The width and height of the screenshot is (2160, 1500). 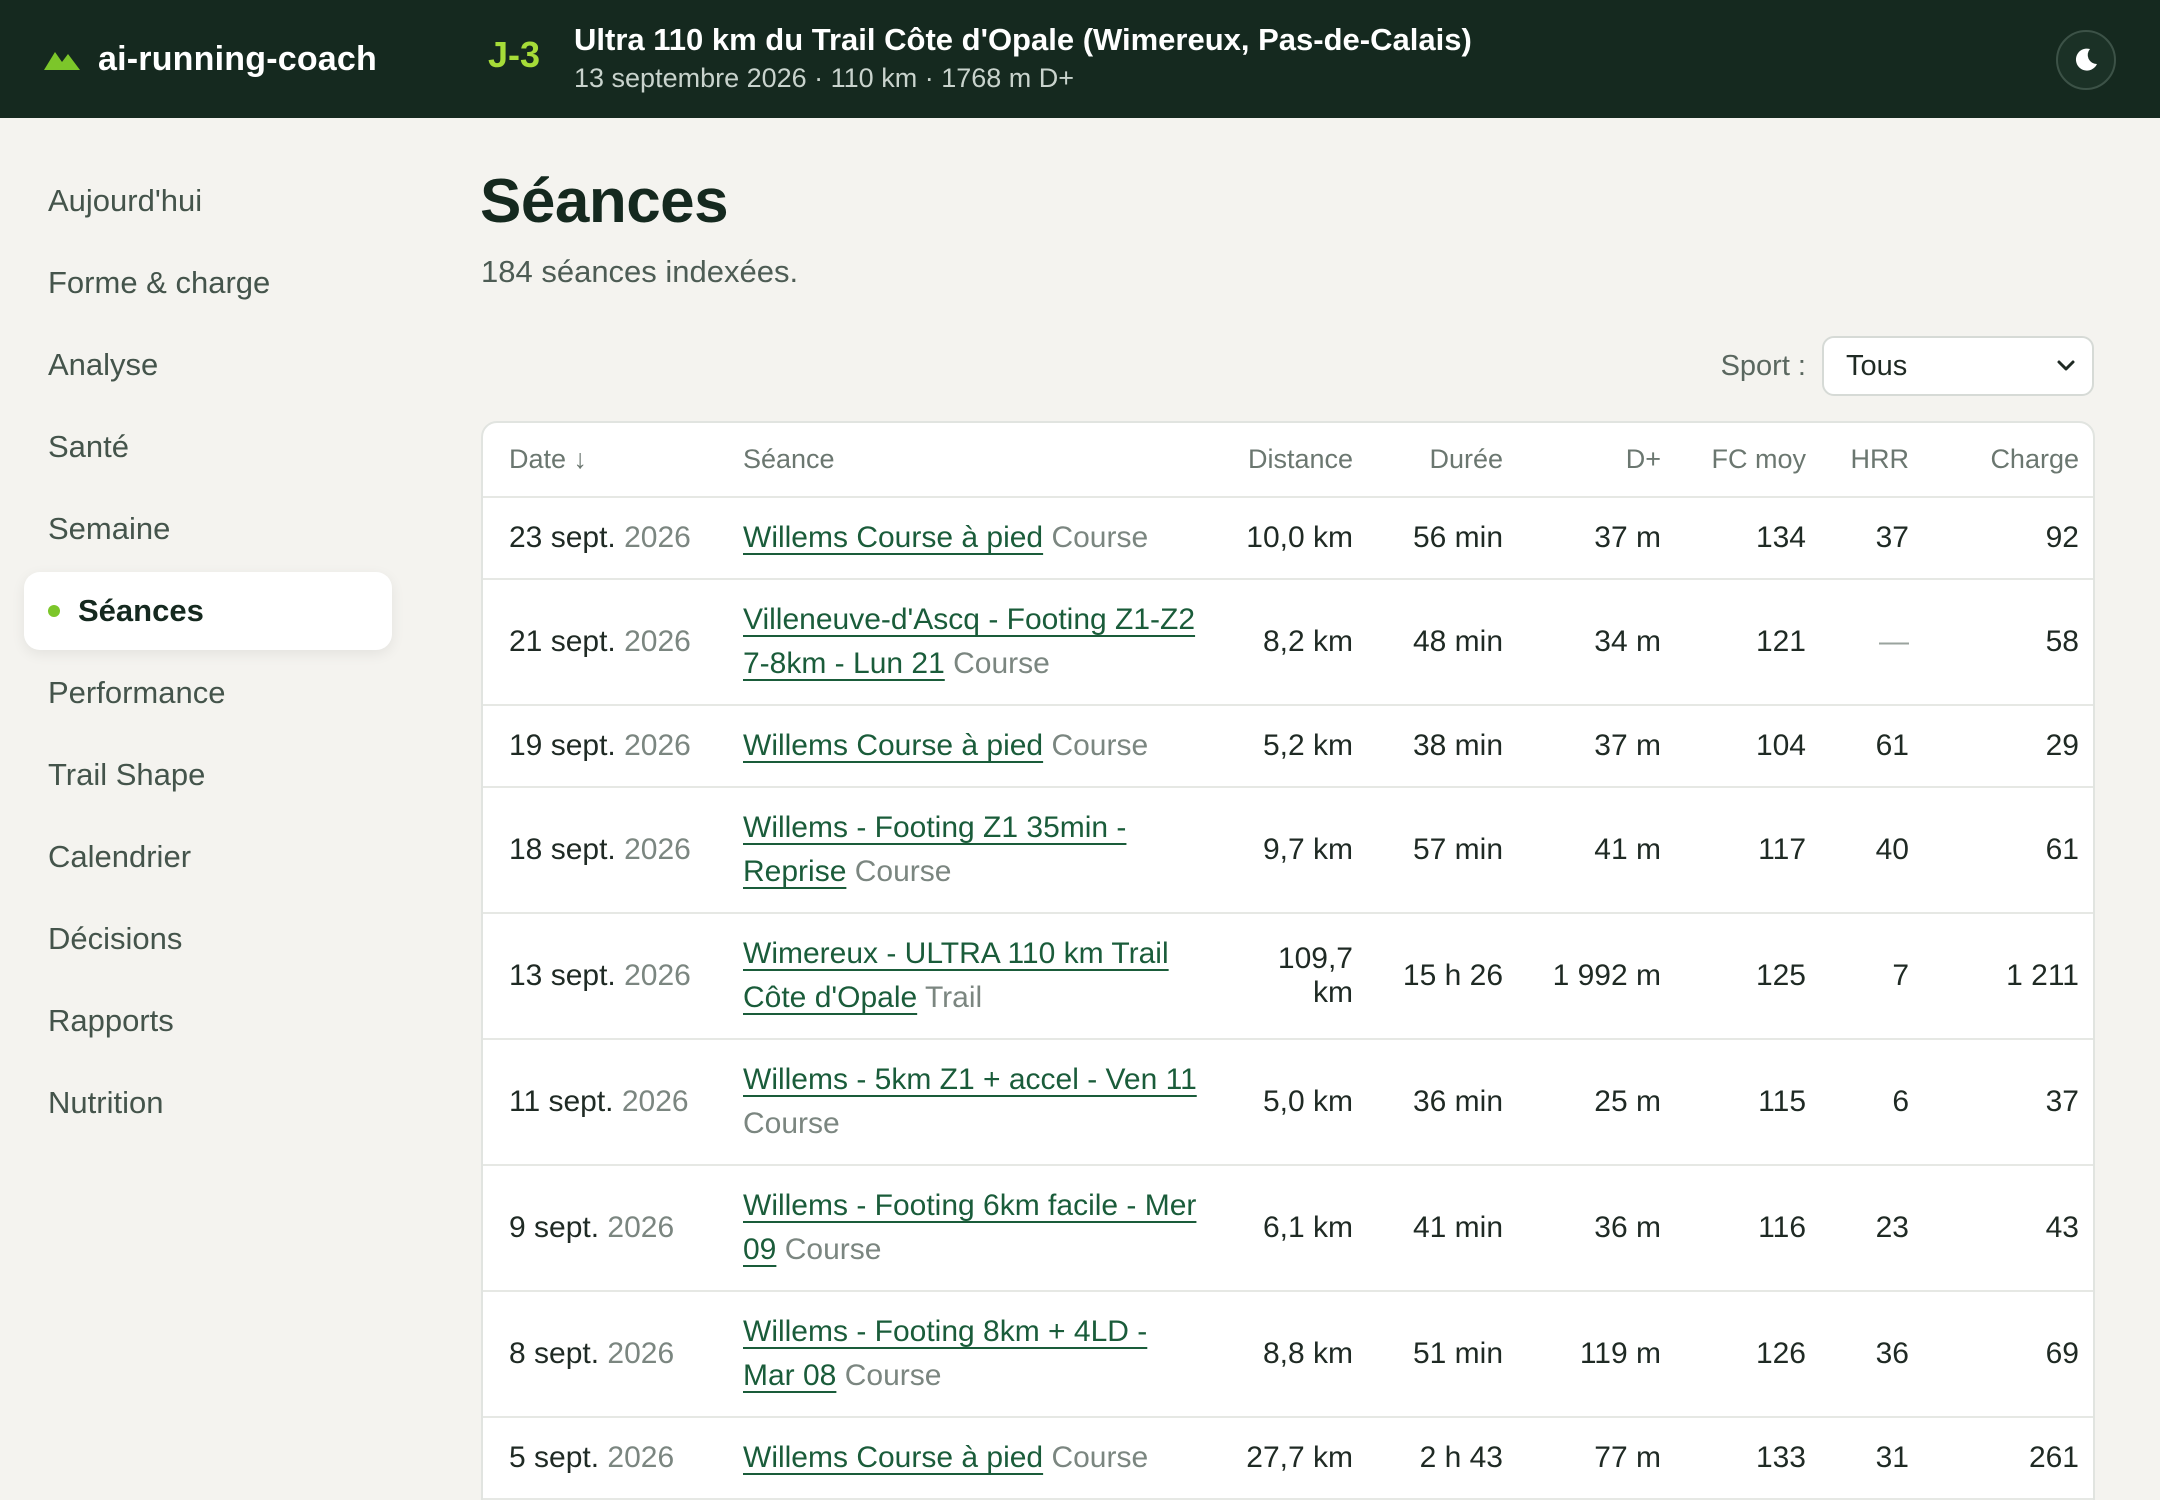 I want to click on mountain-icon, so click(x=62, y=61).